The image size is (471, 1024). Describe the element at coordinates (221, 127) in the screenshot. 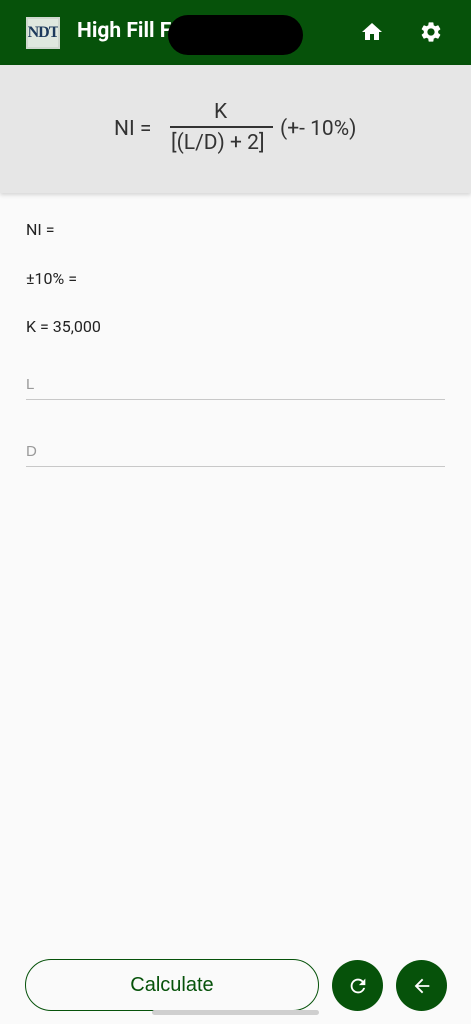

I see `formula-fraction-bar` at that location.